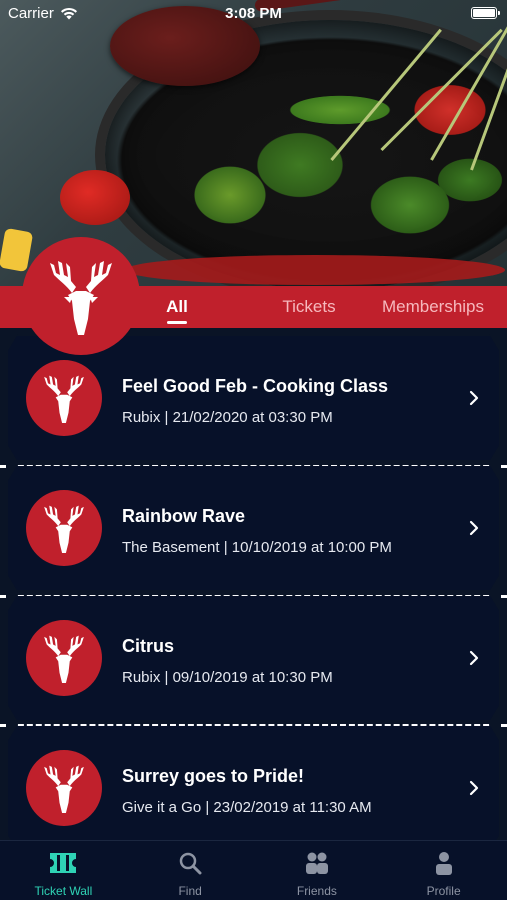 The height and width of the screenshot is (900, 507). I want to click on status-bar: Carrier 3:08 PM, so click(253, 14).